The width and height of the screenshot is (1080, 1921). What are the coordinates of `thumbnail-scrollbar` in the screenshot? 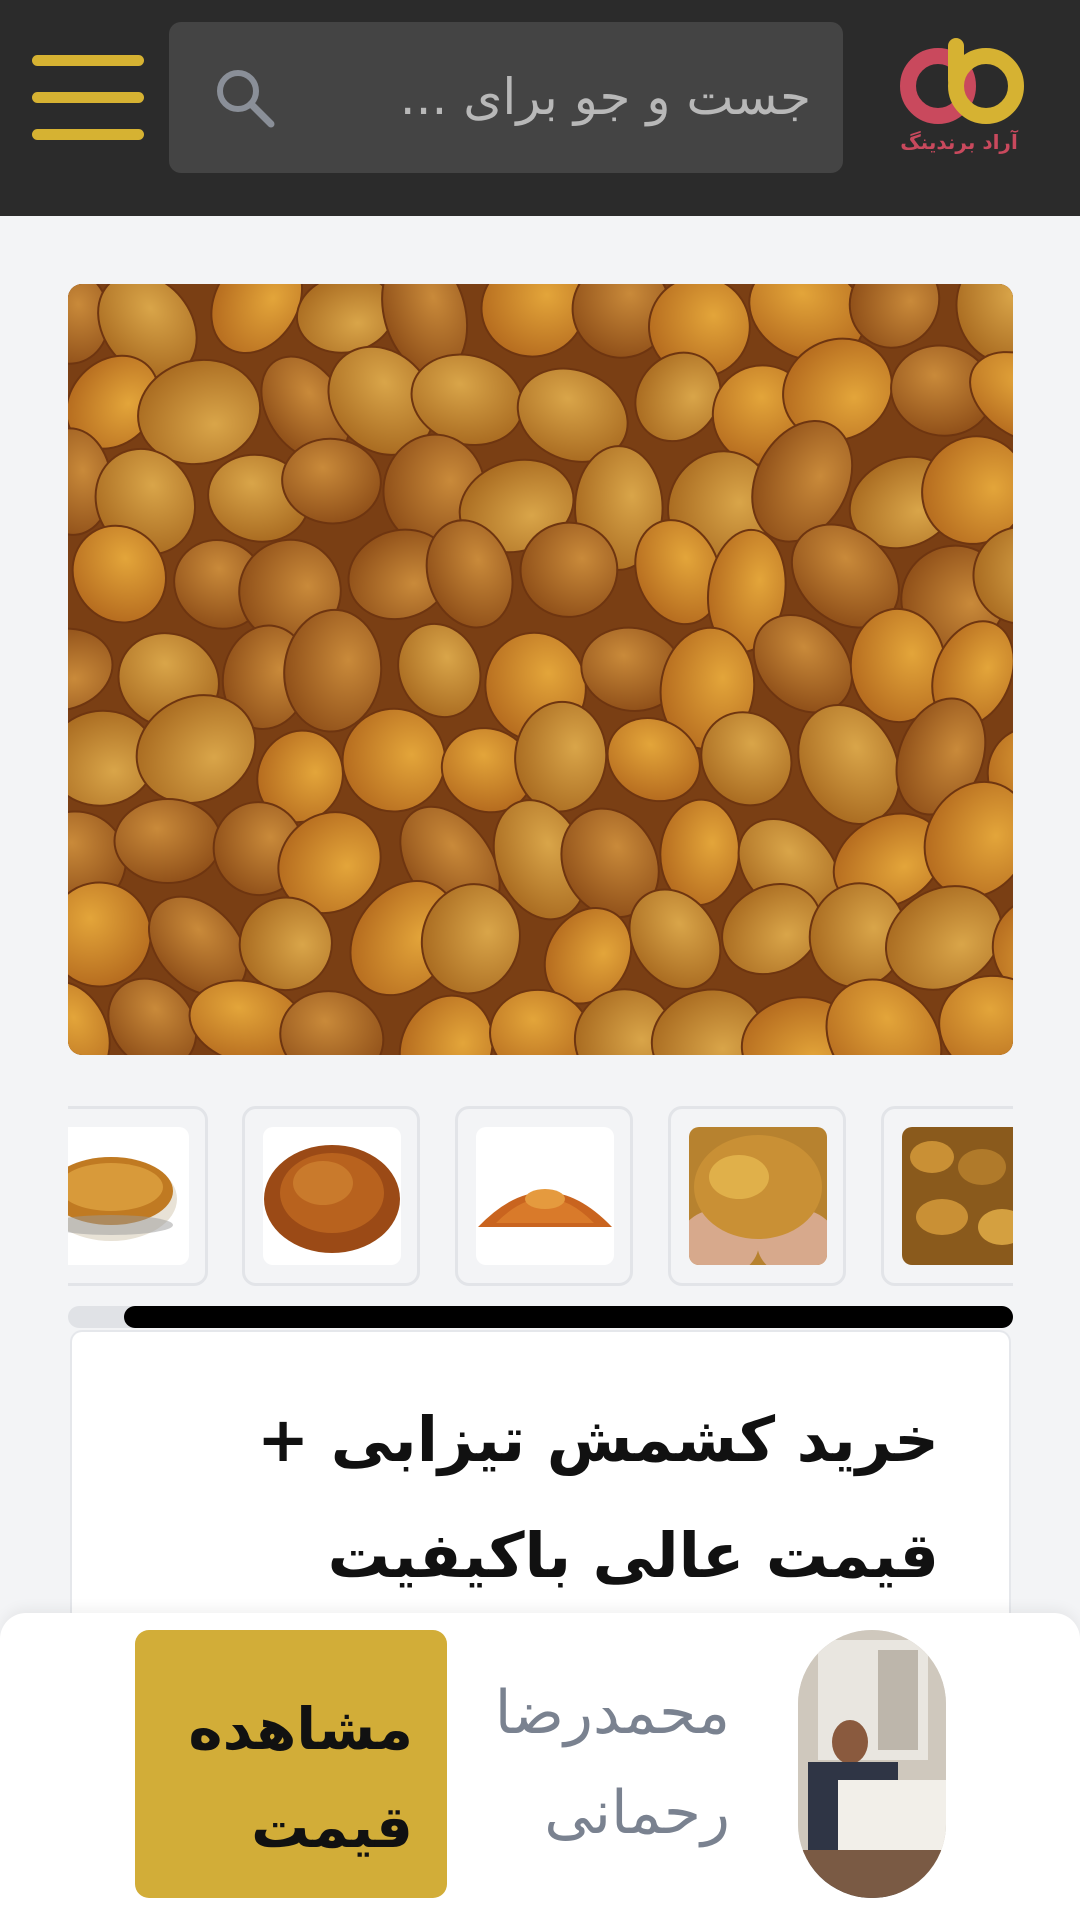 It's located at (540, 1317).